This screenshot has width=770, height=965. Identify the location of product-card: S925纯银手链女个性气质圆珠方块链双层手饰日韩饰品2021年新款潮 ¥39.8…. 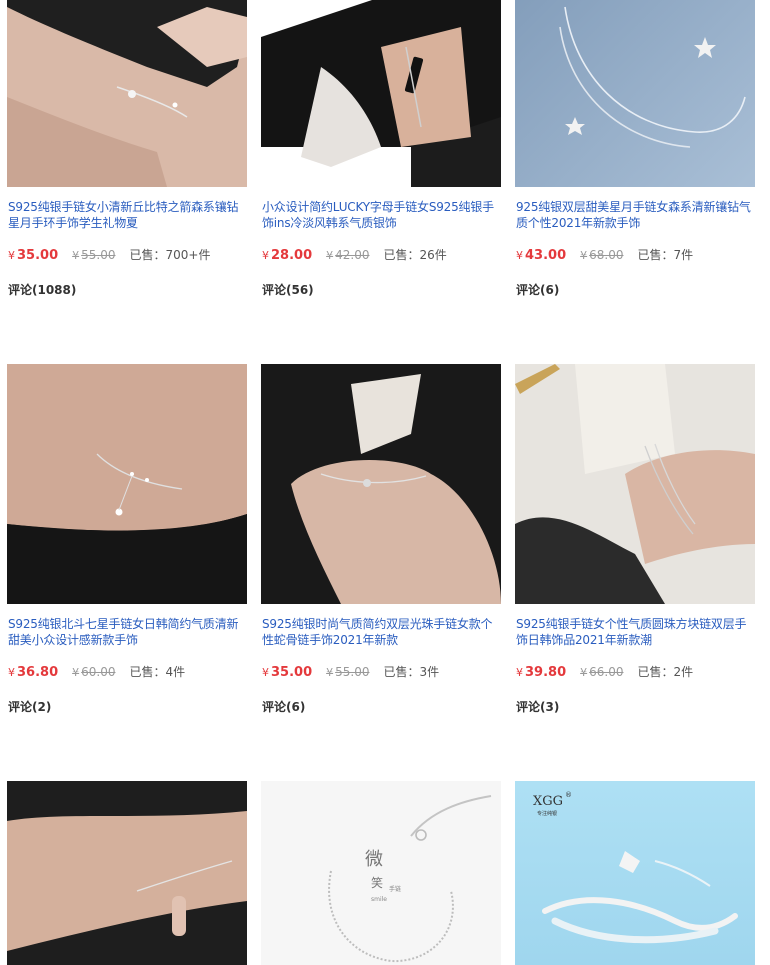
(635, 544).